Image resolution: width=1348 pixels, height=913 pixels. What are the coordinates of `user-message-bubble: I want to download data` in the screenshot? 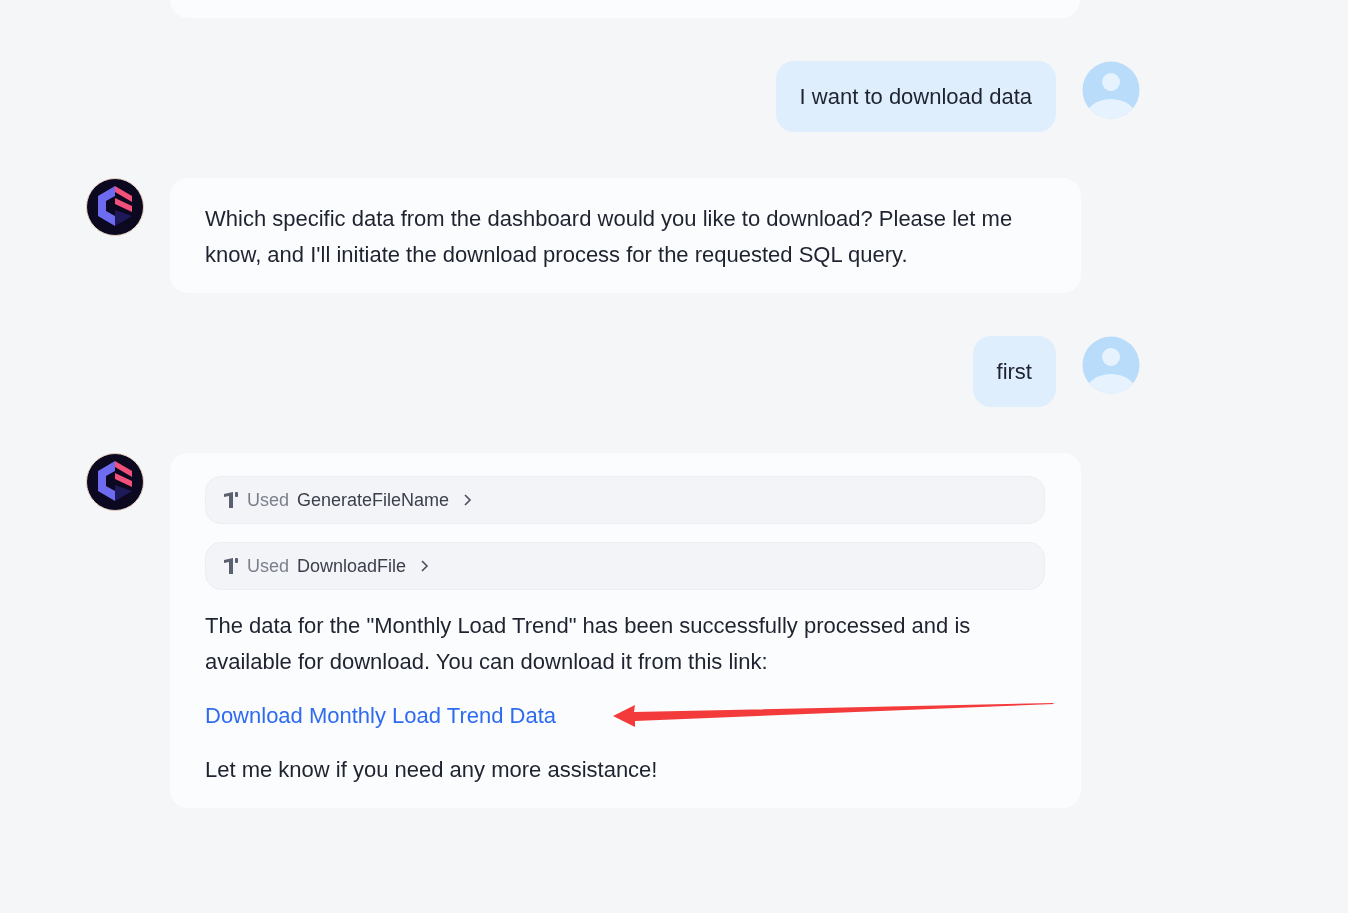 It's located at (915, 96).